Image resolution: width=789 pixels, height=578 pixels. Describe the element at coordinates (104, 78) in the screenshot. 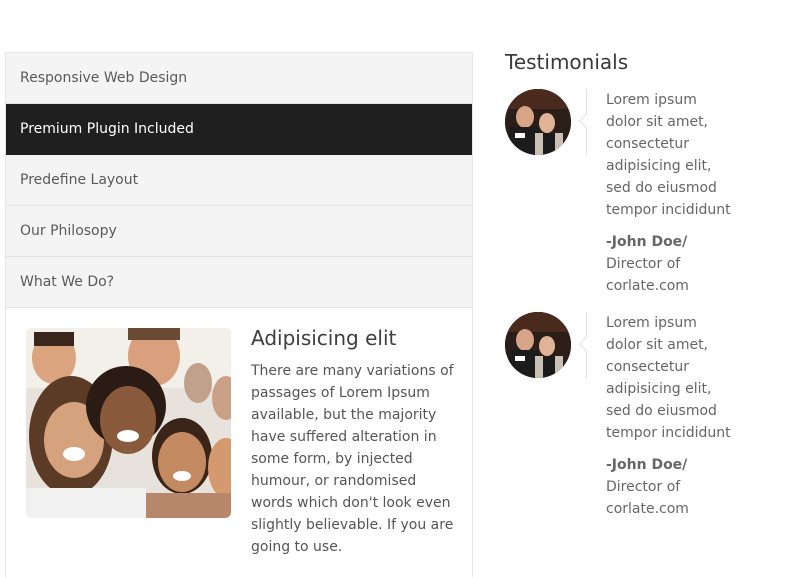

I see `accordion-item-label: Responsive Web Design` at that location.